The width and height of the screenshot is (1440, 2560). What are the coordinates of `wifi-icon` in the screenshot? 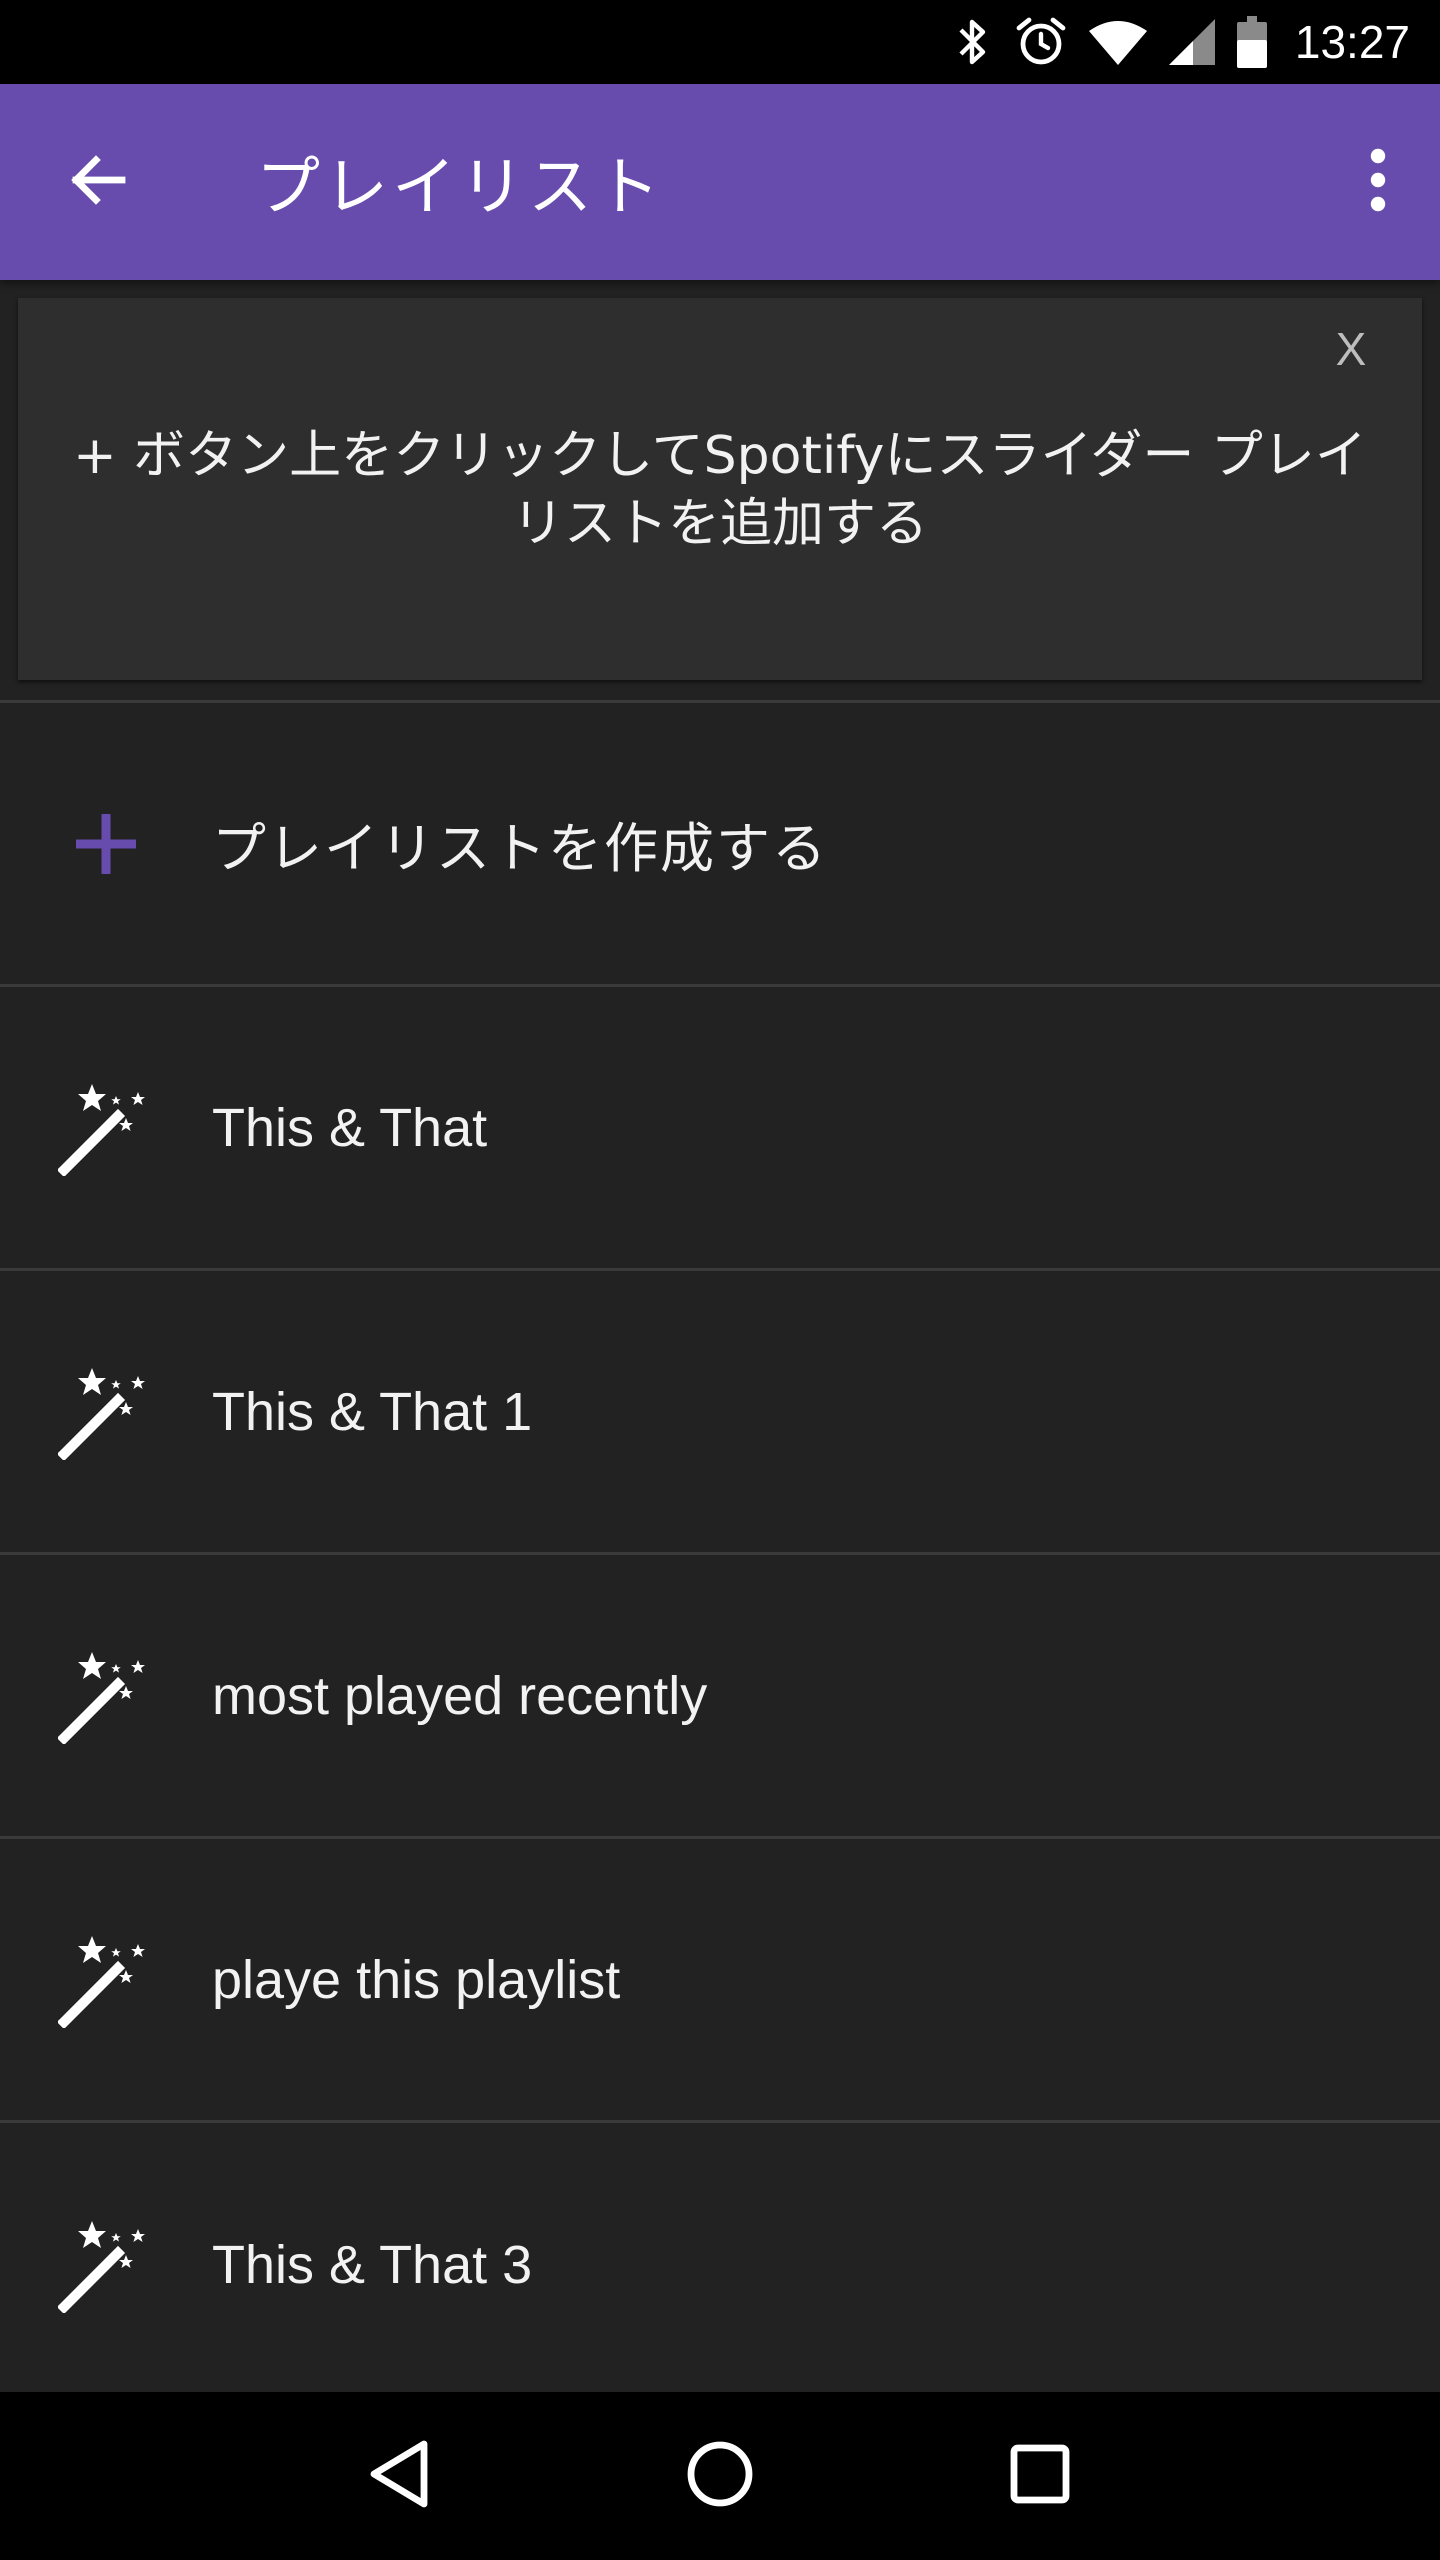 It's located at (1117, 42).